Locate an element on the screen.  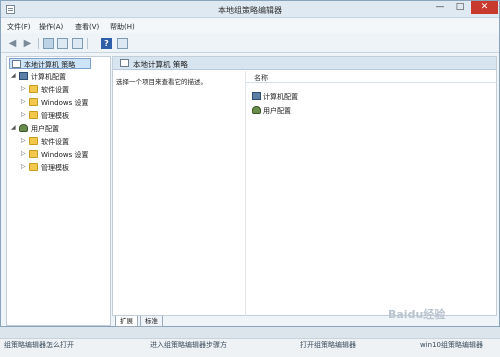
list-item-label: 计算机配置 is located at coordinates (280, 97).